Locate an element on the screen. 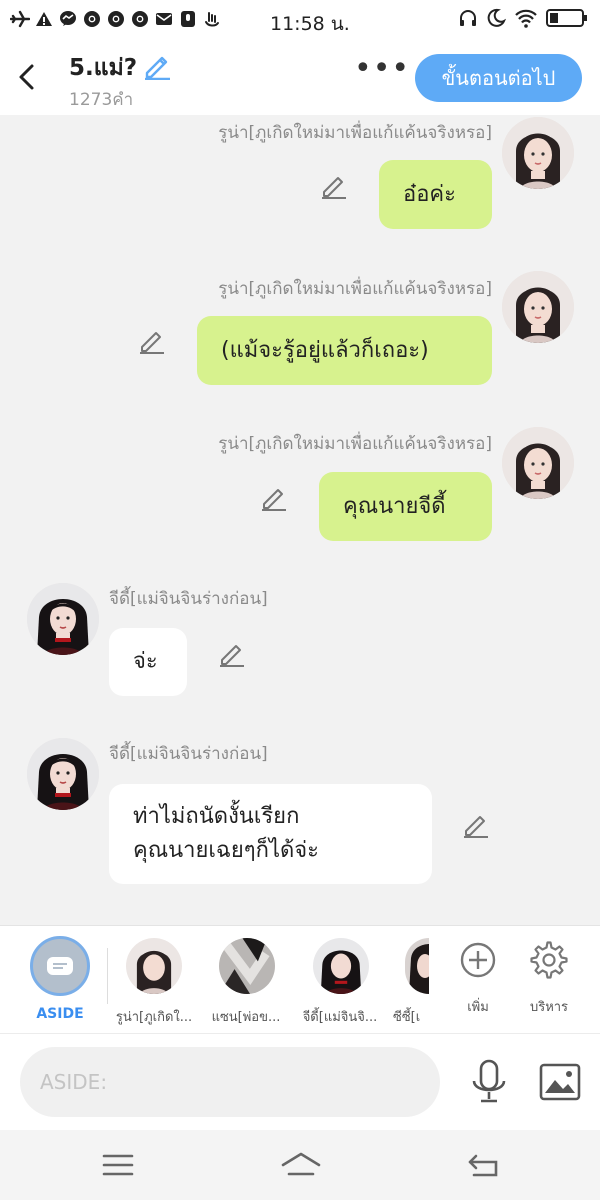  battery-icon is located at coordinates (567, 20).